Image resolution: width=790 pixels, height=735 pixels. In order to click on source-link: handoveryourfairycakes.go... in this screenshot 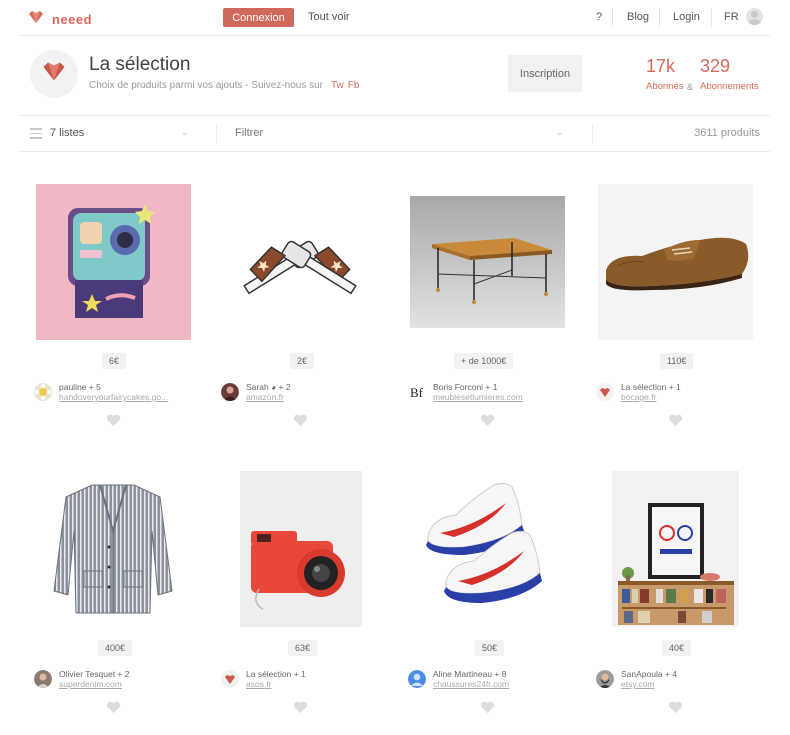, I will do `click(113, 397)`.